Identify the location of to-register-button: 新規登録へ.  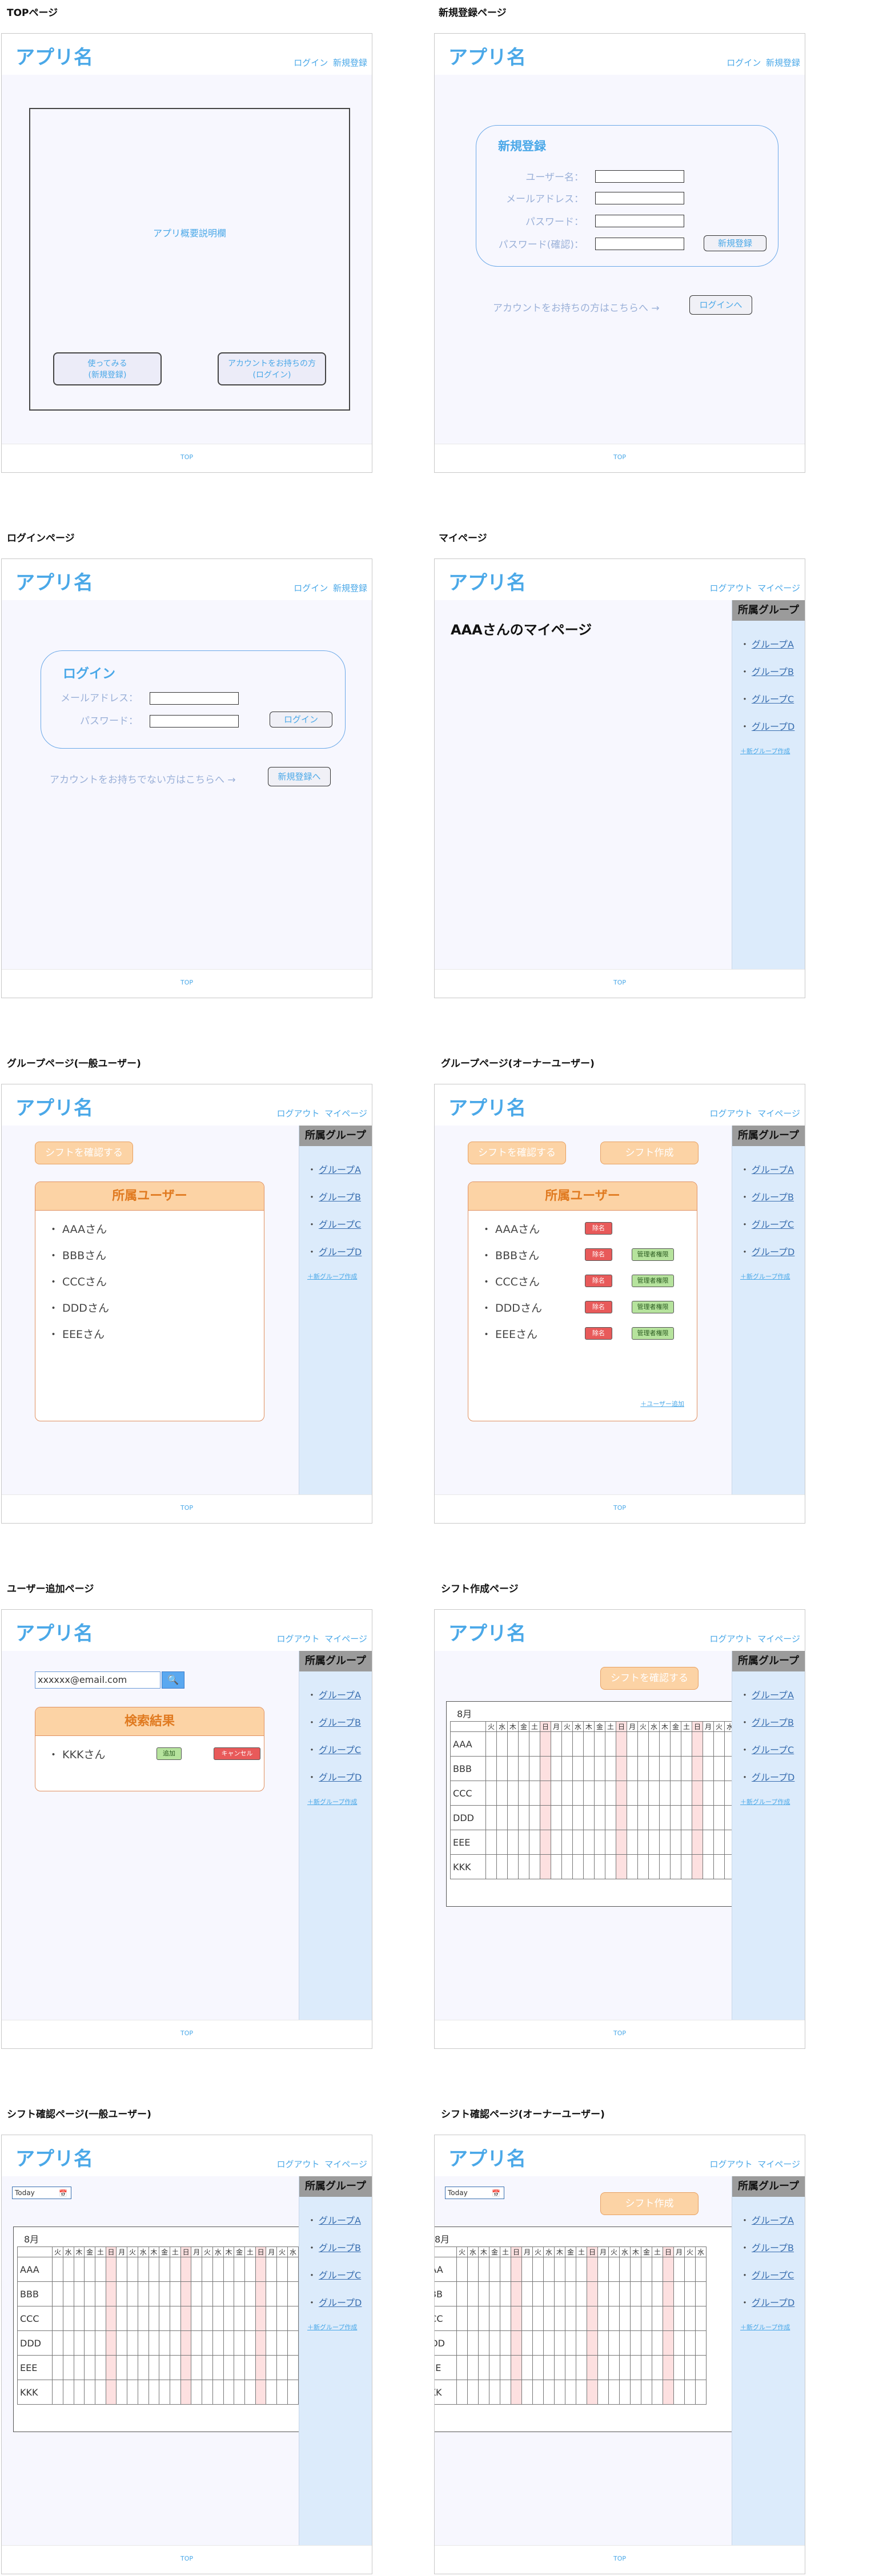
(300, 776).